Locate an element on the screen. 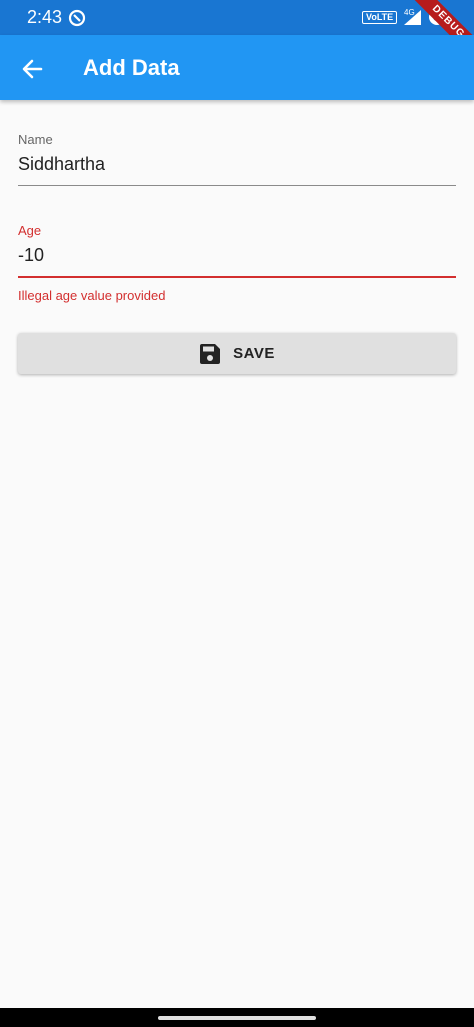  age-input is located at coordinates (237, 255).